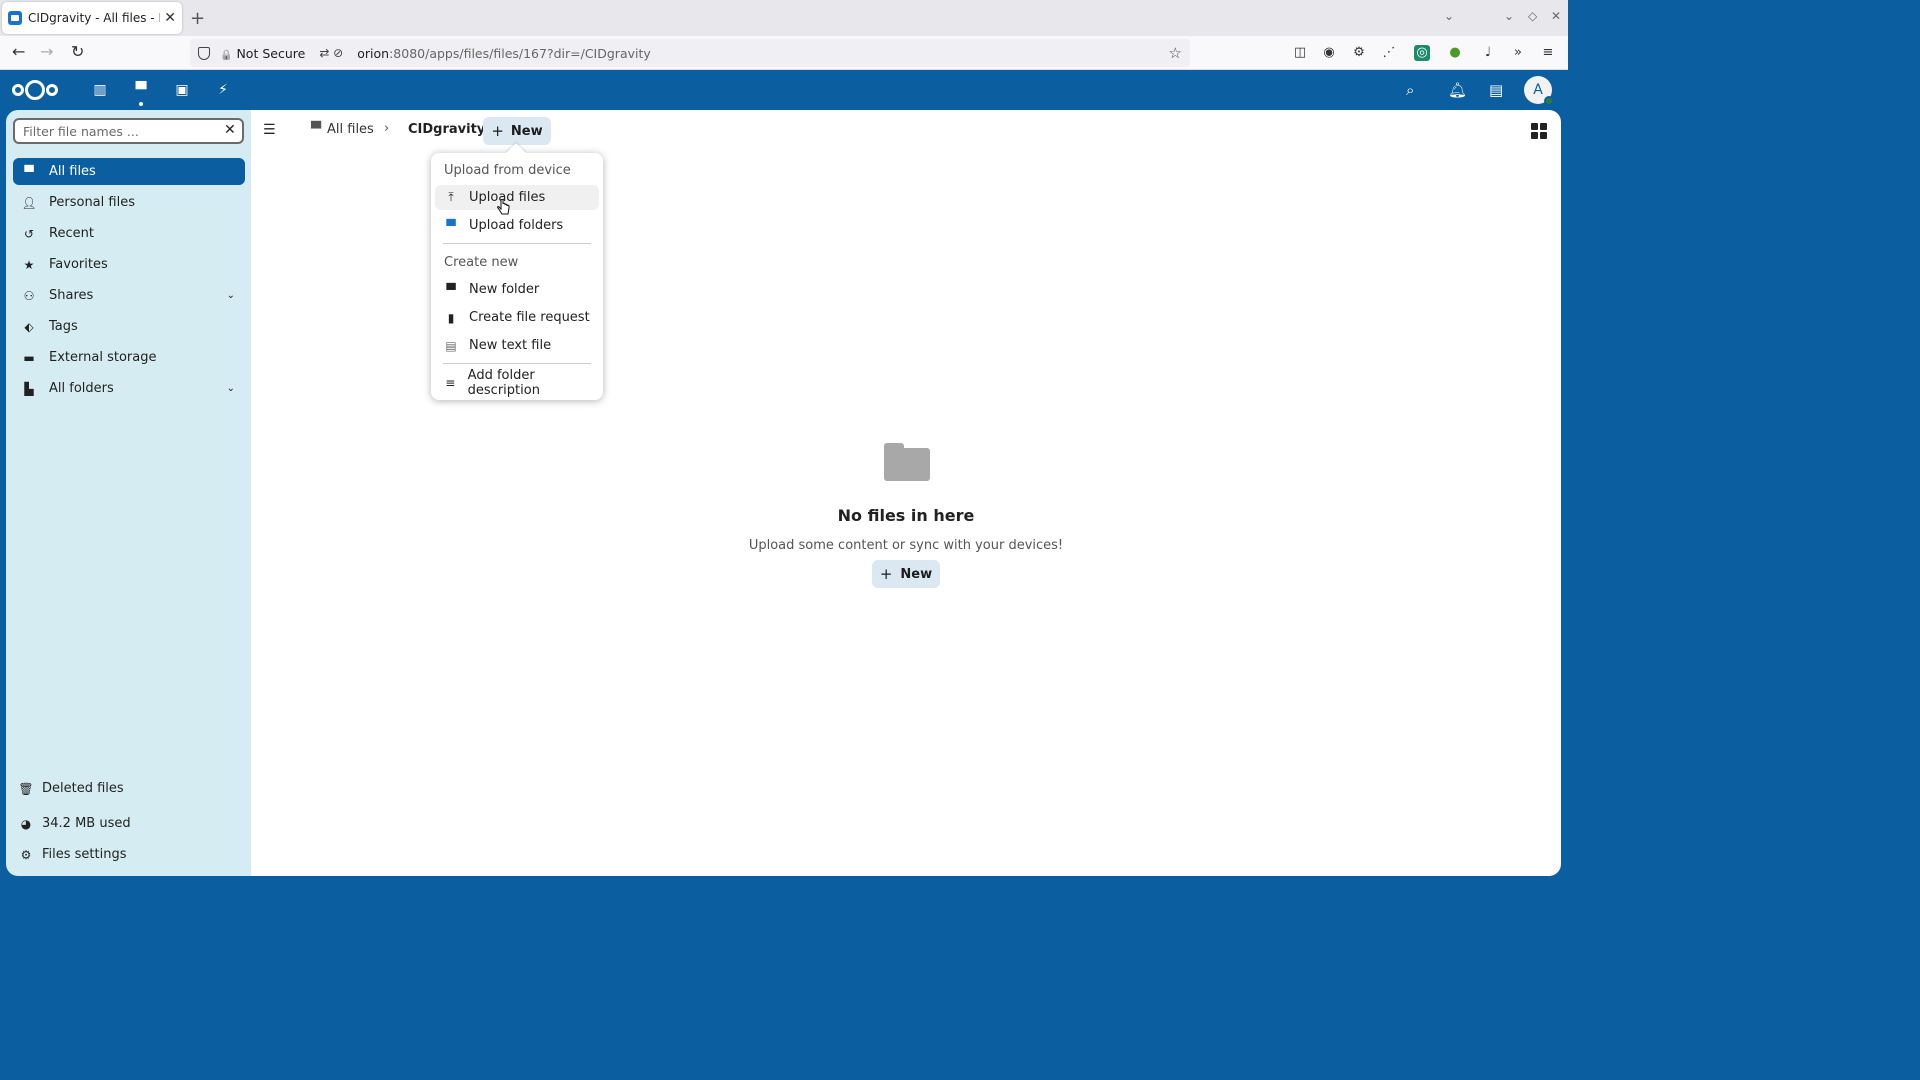 This screenshot has height=1080, width=1920. I want to click on sidebar-item-label: External storage, so click(103, 357).